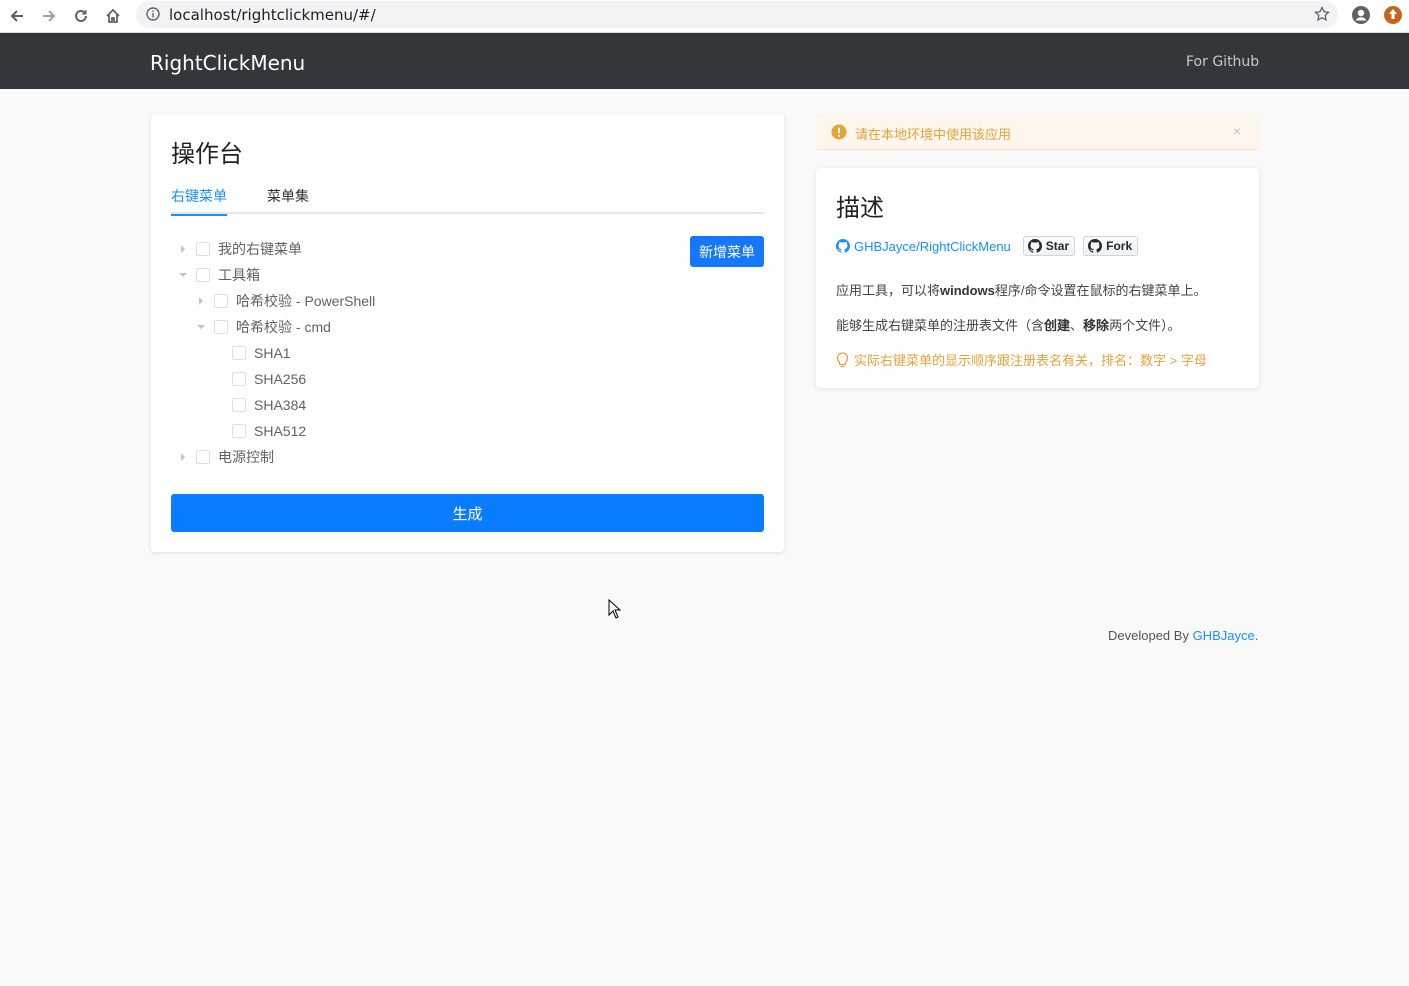  What do you see at coordinates (737, 14) in the screenshot?
I see `address-bar: localhost/rightclickmenu/#/` at bounding box center [737, 14].